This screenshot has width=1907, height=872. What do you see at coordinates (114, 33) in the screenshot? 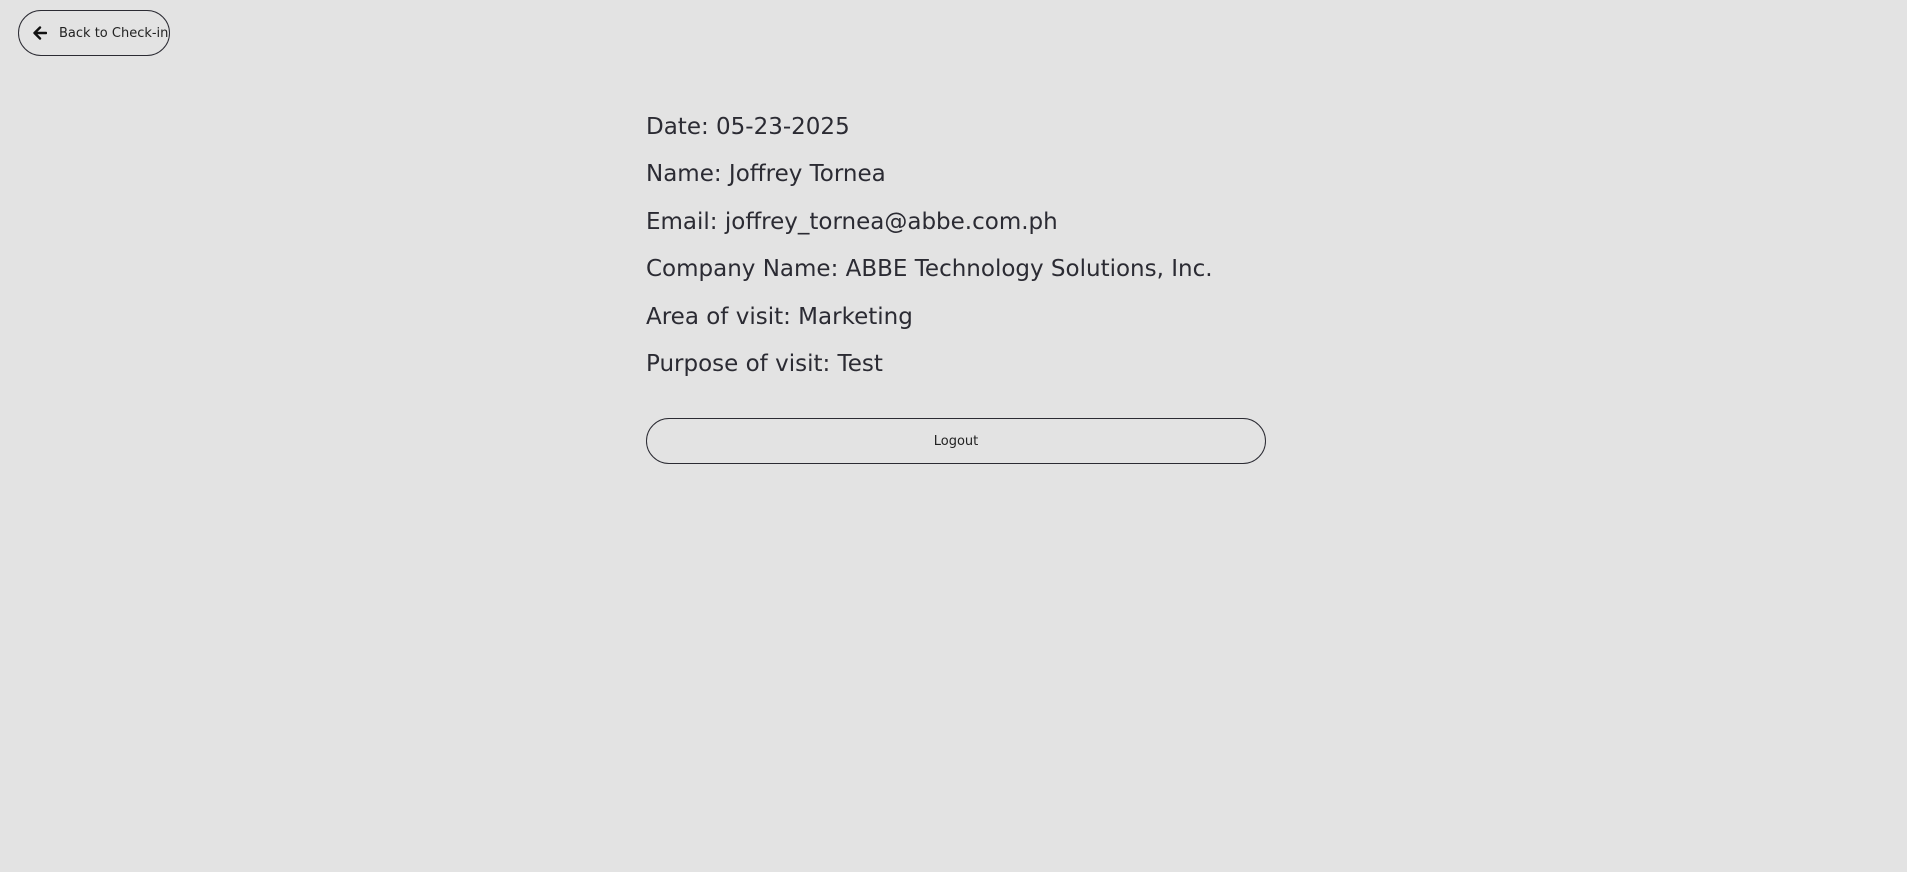
I see `back-to-checkin-label: Back to Check-in` at bounding box center [114, 33].